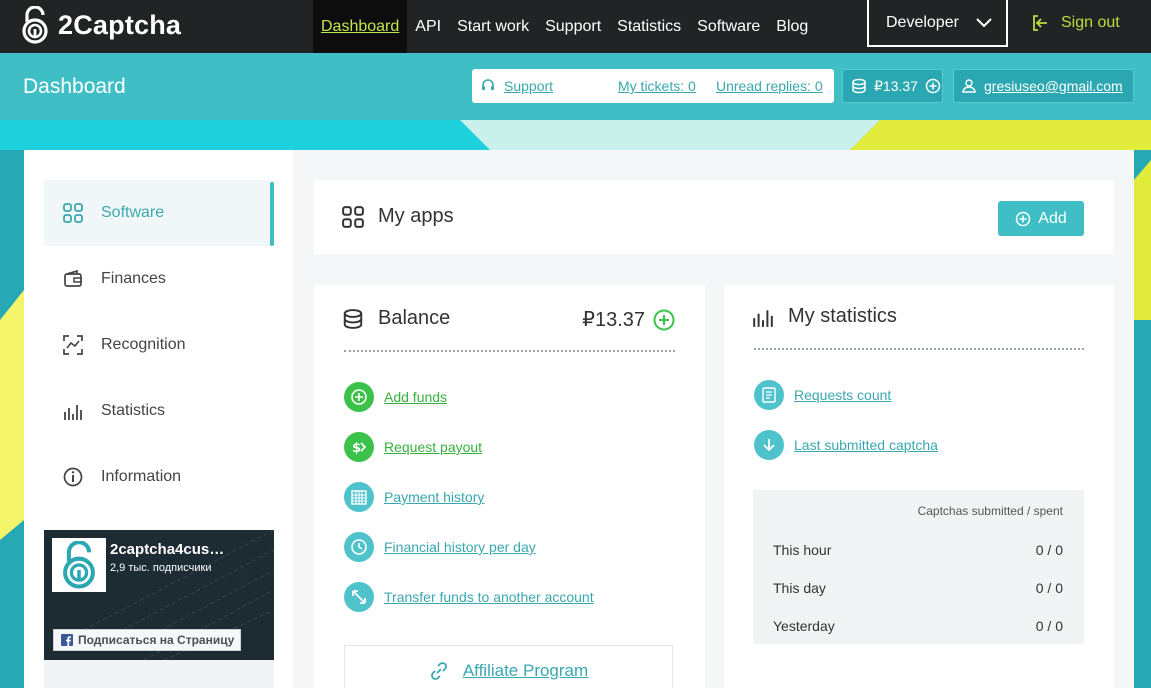 This screenshot has width=1151, height=688. Describe the element at coordinates (440, 547) in the screenshot. I see `financial-history-link: Financial history per day` at that location.